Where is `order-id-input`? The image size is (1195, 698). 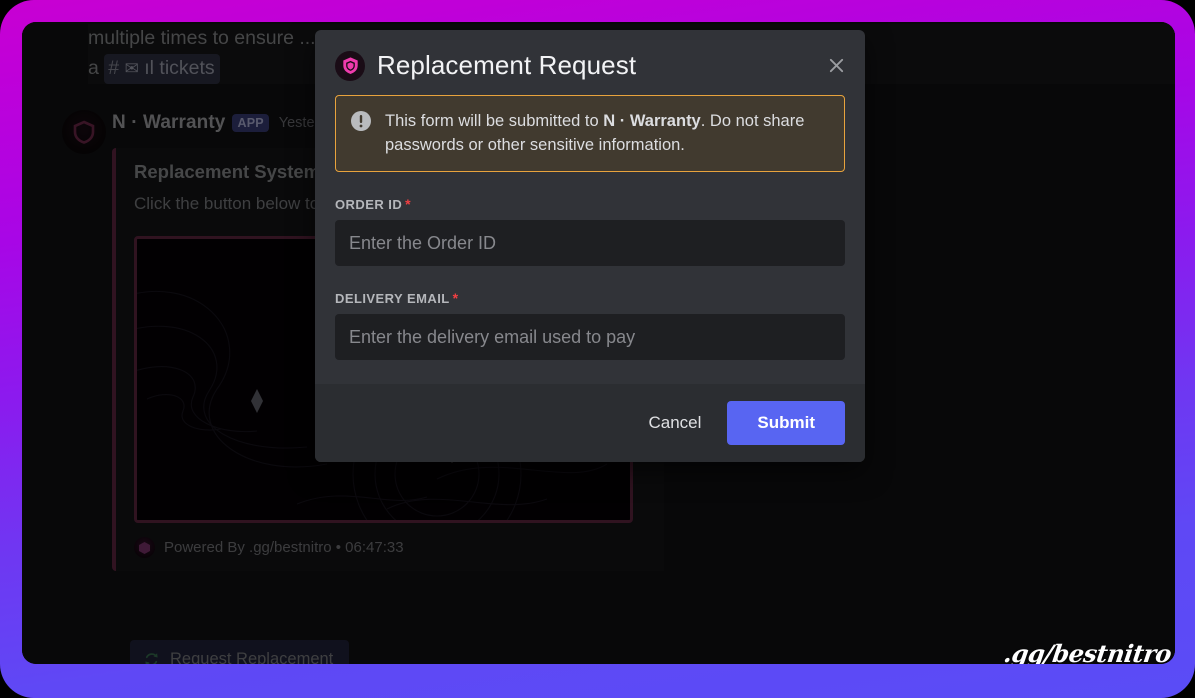 order-id-input is located at coordinates (590, 243).